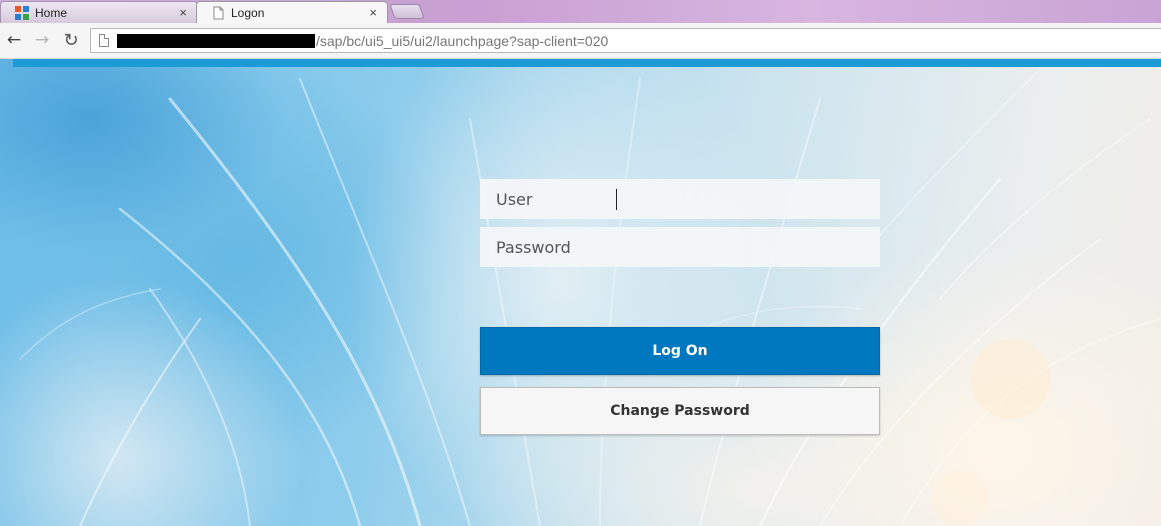 Image resolution: width=1161 pixels, height=526 pixels. I want to click on log-on-button: Log On, so click(680, 351).